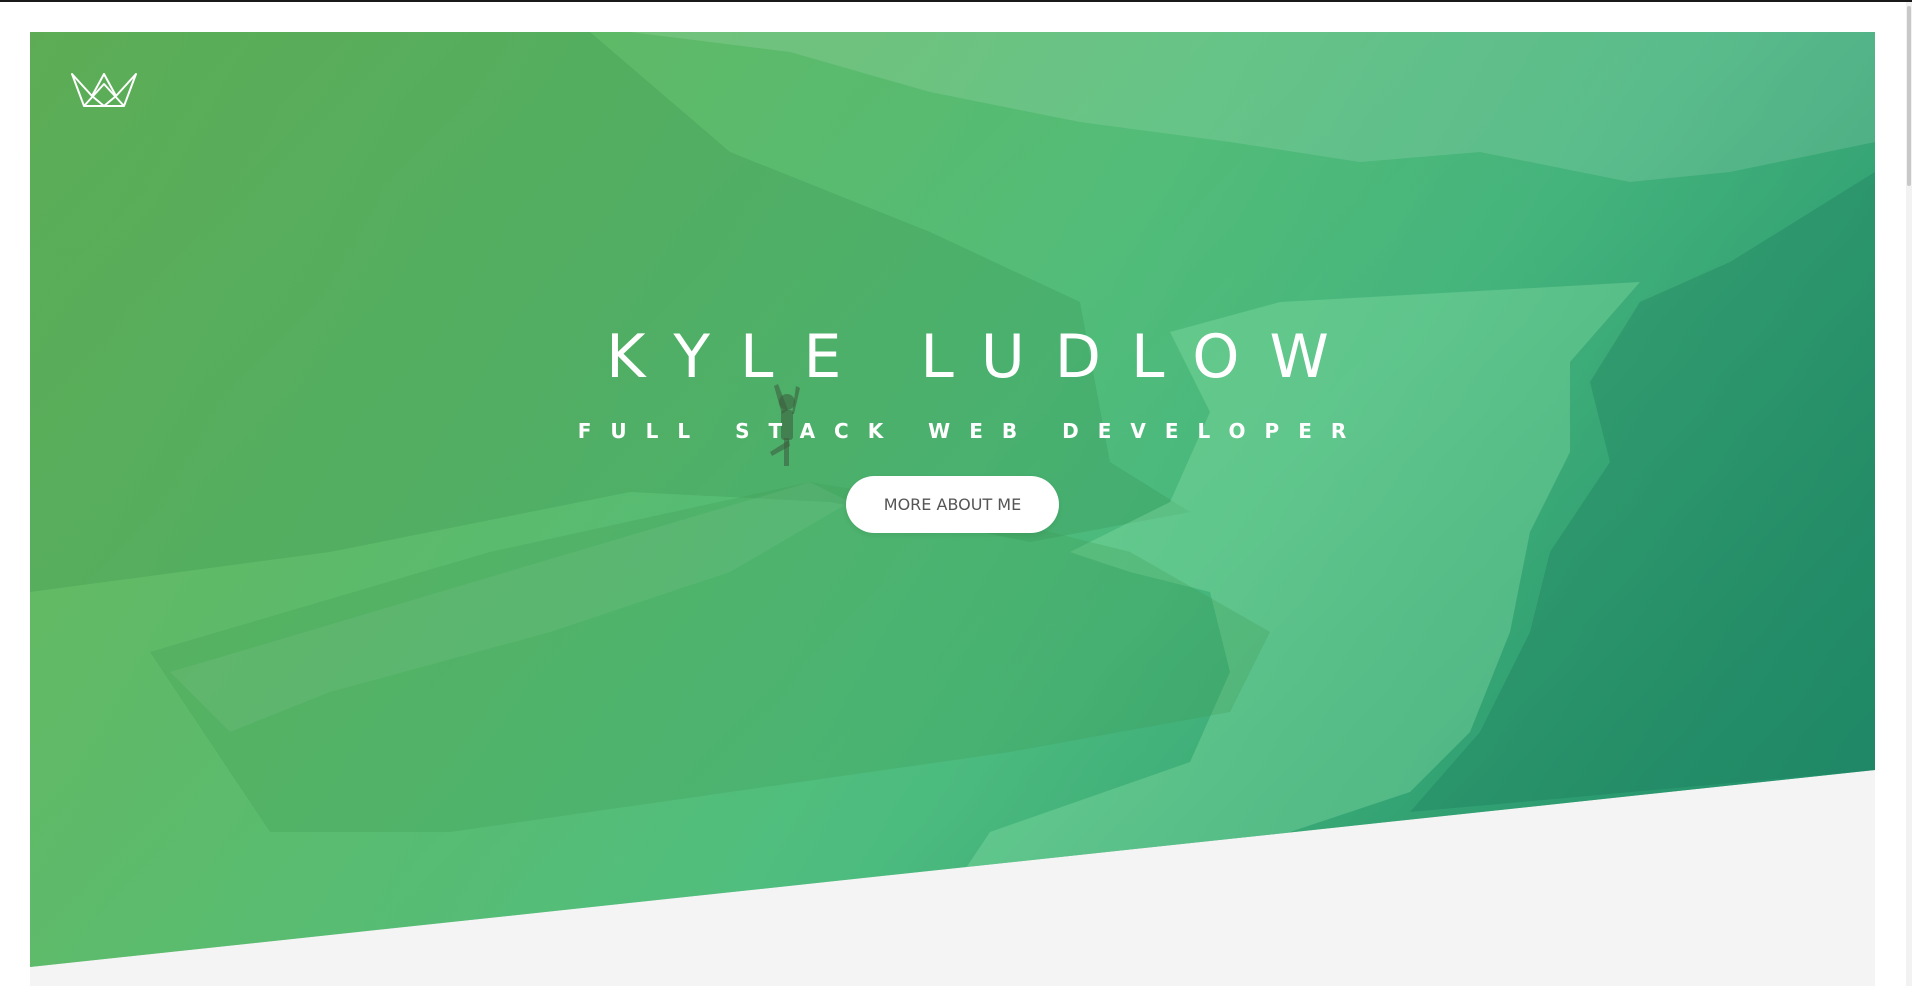 This screenshot has width=1912, height=986. Describe the element at coordinates (1909, 96) in the screenshot. I see `scrollbar-thumb` at that location.